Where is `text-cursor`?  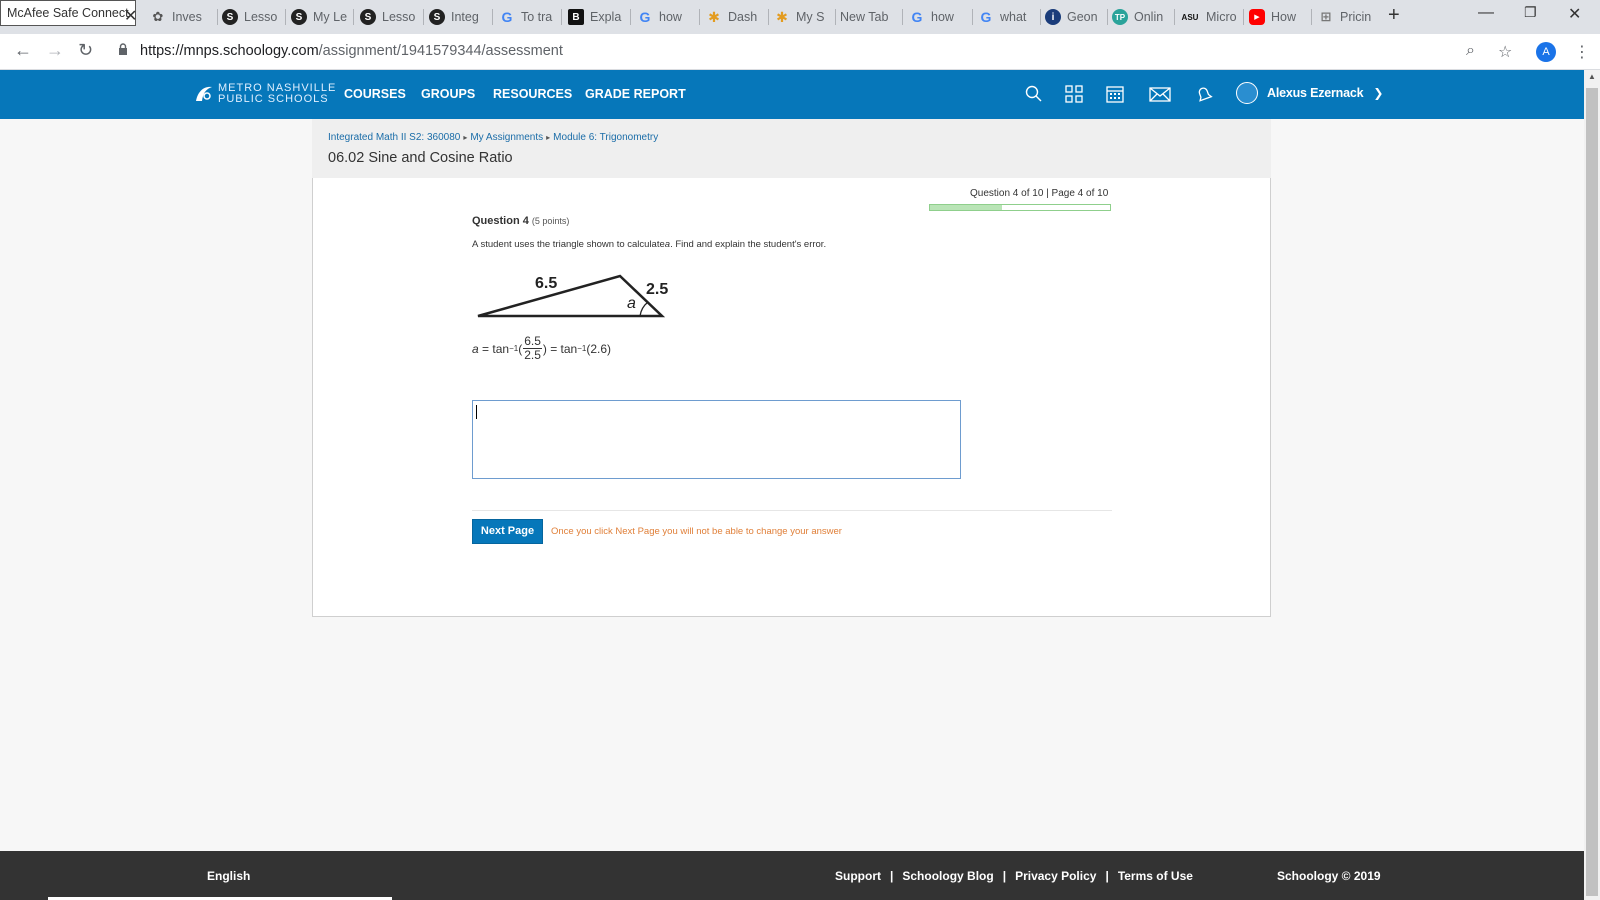 text-cursor is located at coordinates (476, 412).